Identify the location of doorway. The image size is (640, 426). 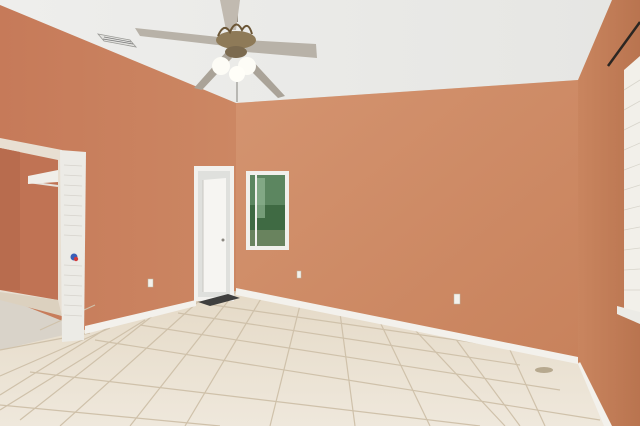
(217, 236).